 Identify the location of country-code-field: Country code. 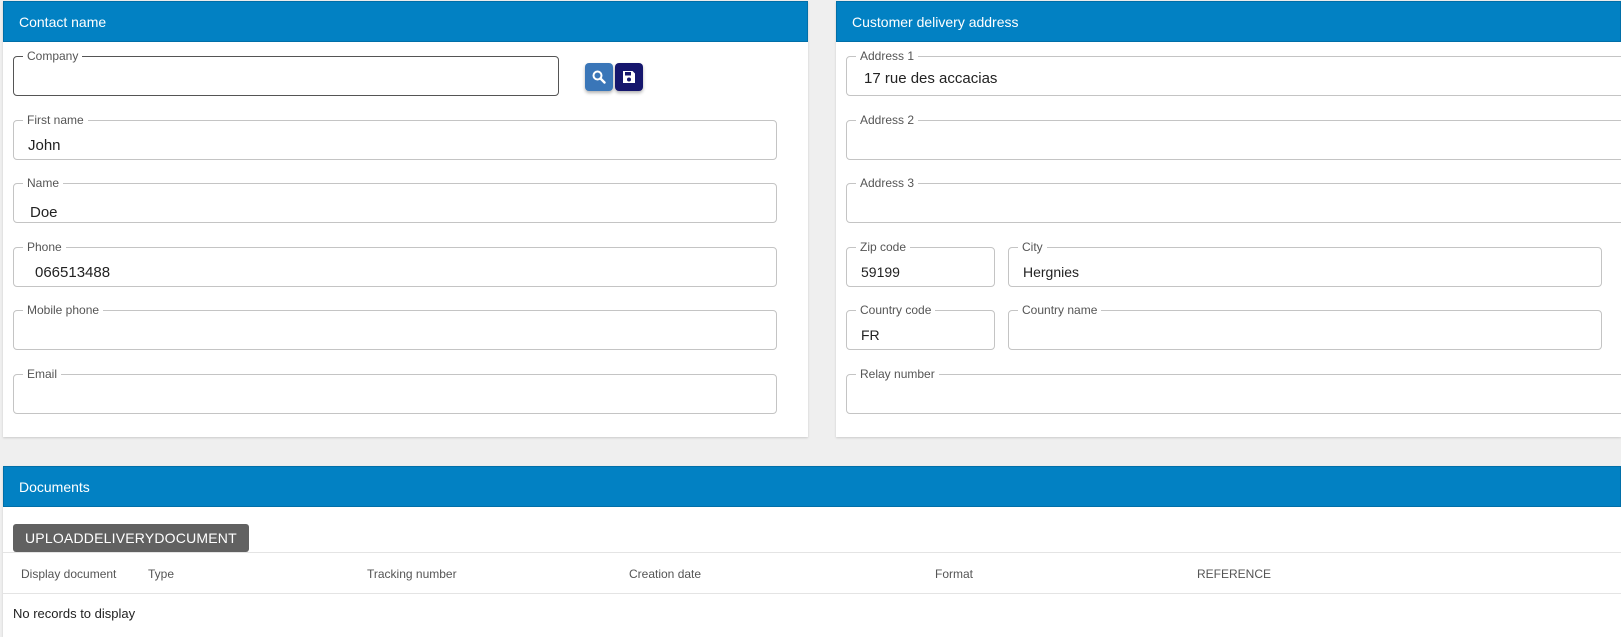
(920, 326).